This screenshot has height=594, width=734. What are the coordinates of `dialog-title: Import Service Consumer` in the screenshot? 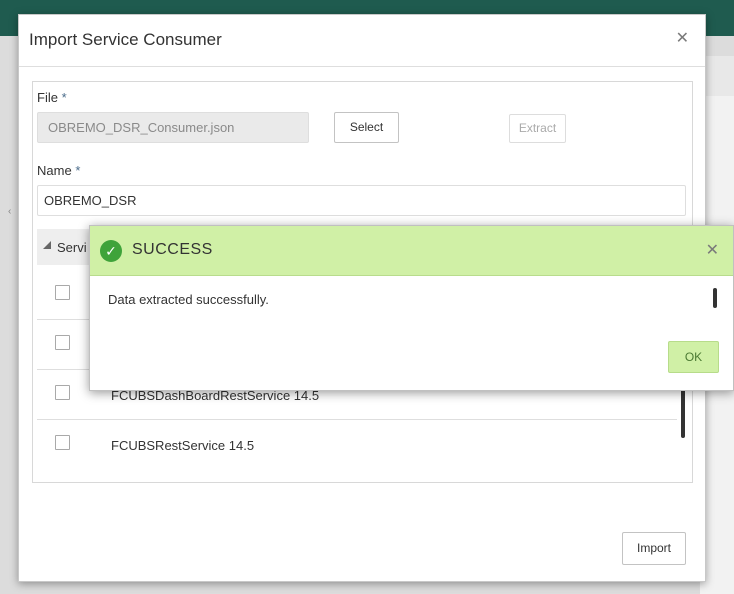 It's located at (125, 39).